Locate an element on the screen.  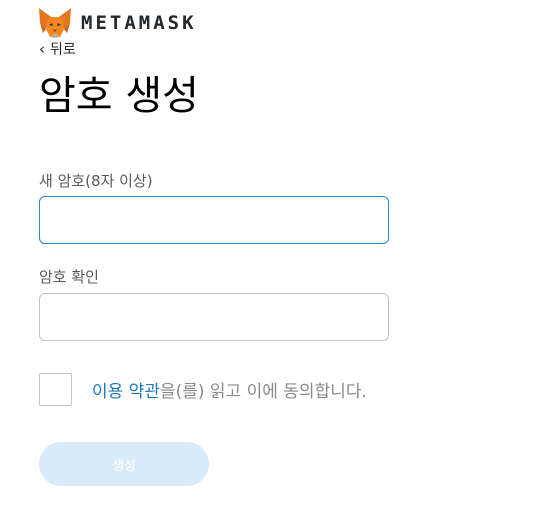
app-header: METAMASK is located at coordinates (117, 23).